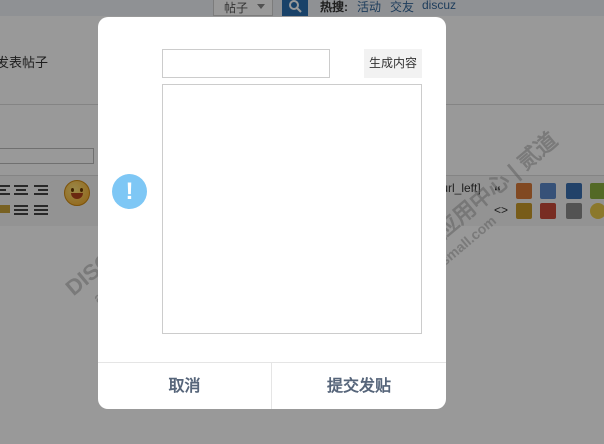  Describe the element at coordinates (185, 386) in the screenshot. I see `cancel-button: 取消` at that location.